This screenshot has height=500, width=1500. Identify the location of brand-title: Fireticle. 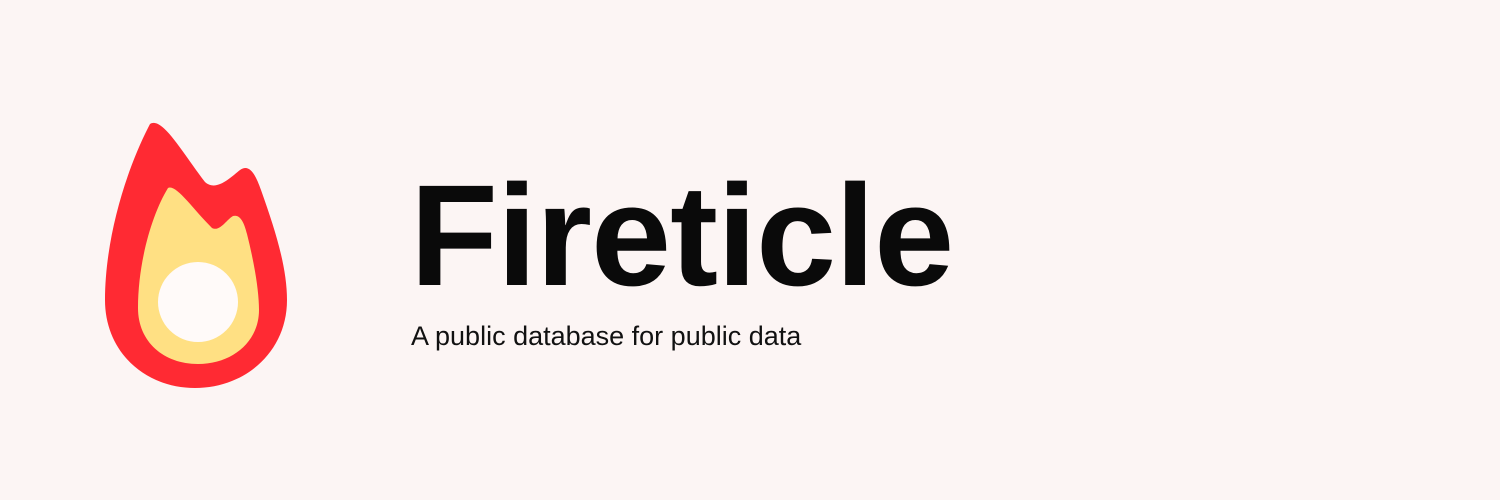
(682, 235).